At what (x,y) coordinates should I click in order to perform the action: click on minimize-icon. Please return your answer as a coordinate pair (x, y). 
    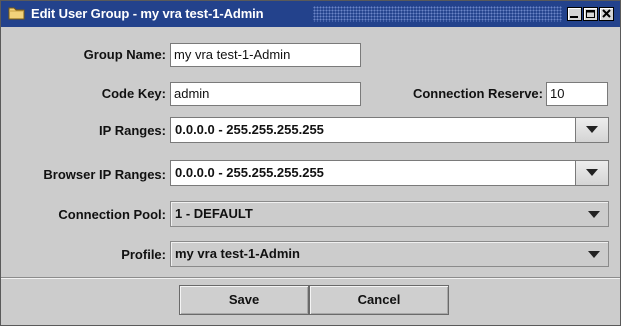
    Looking at the image, I should click on (574, 17).